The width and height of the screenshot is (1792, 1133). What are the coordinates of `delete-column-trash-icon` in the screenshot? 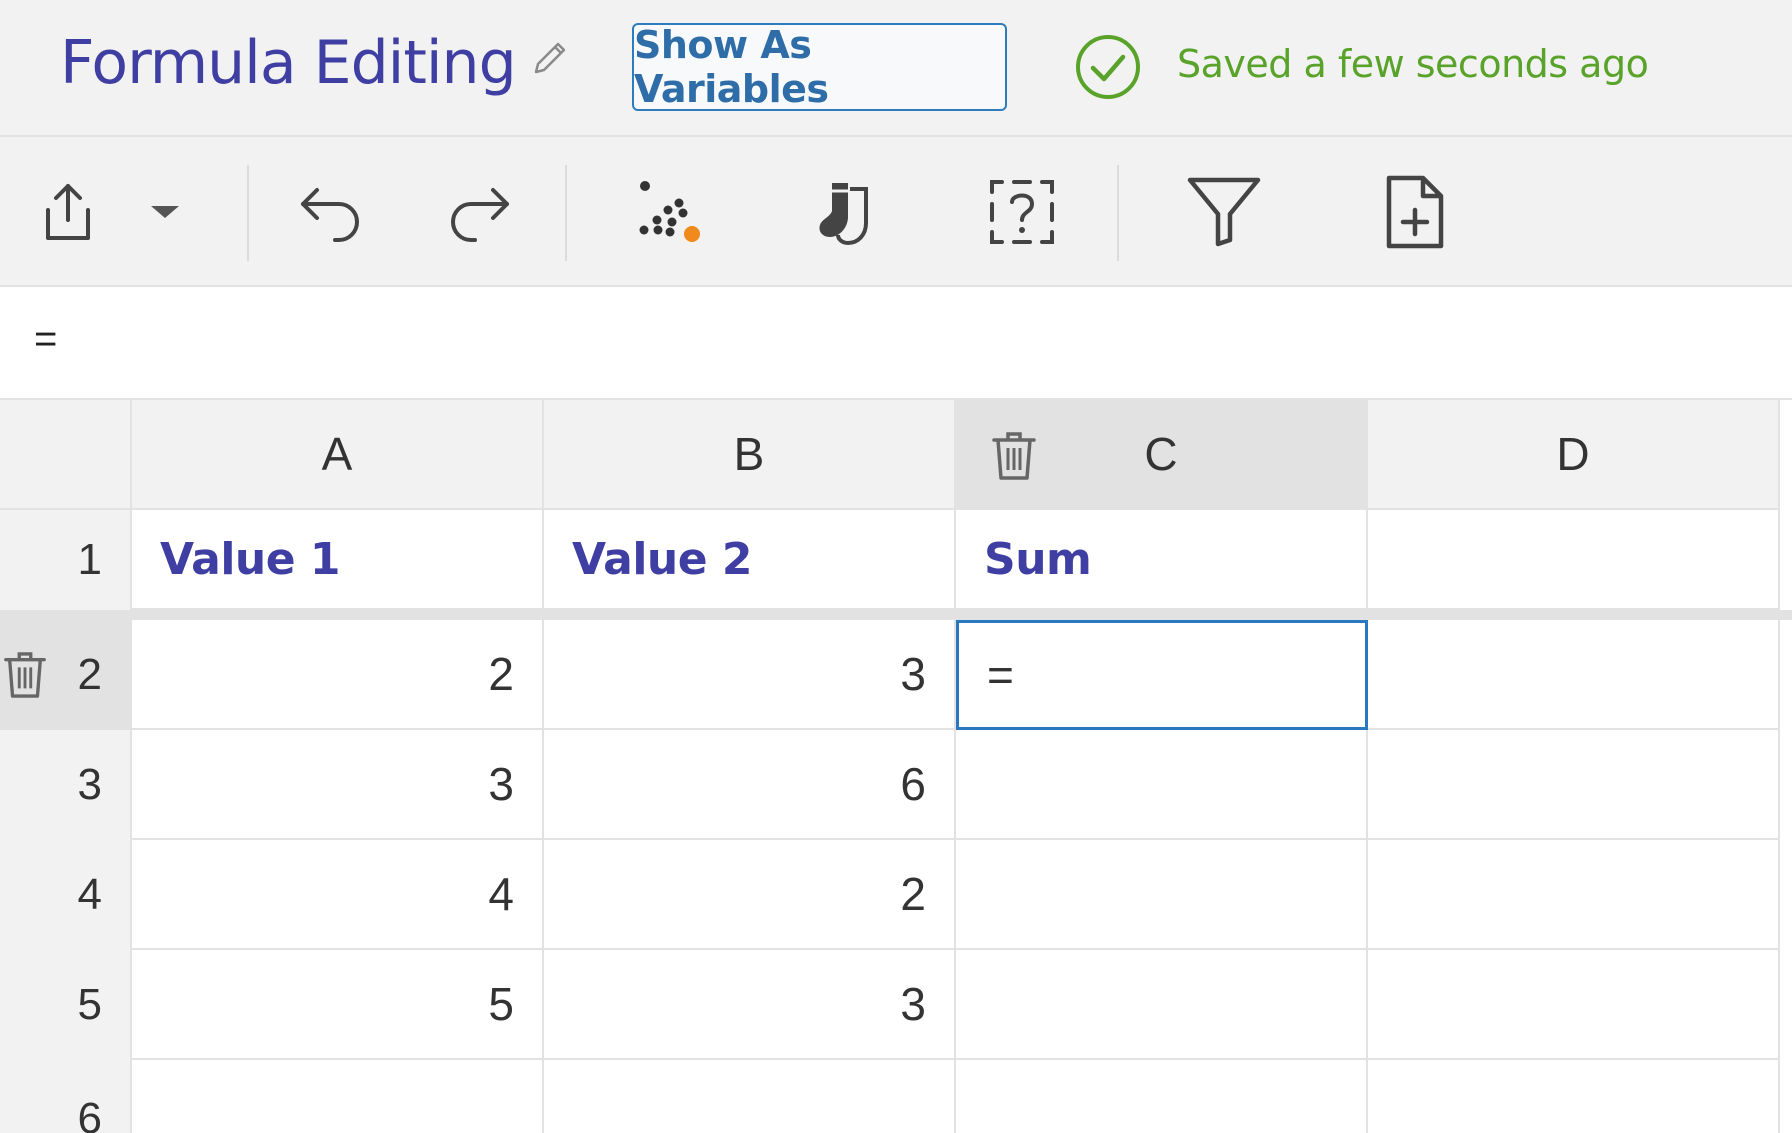 It's located at (1014, 456).